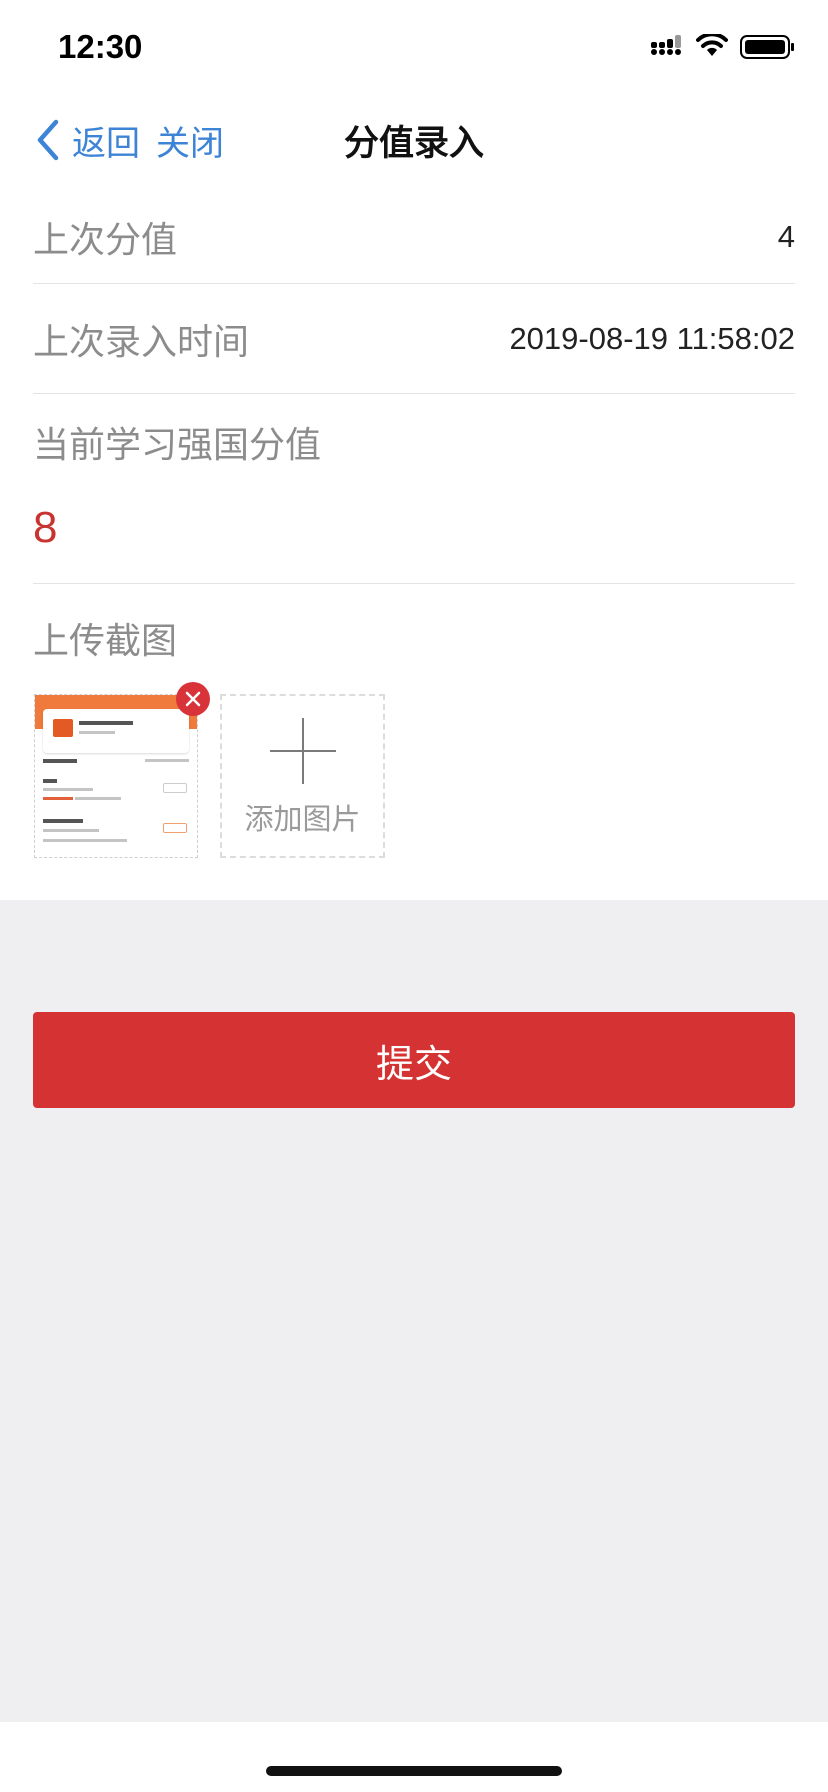  What do you see at coordinates (666, 45) in the screenshot?
I see `cellular-signal-icon` at bounding box center [666, 45].